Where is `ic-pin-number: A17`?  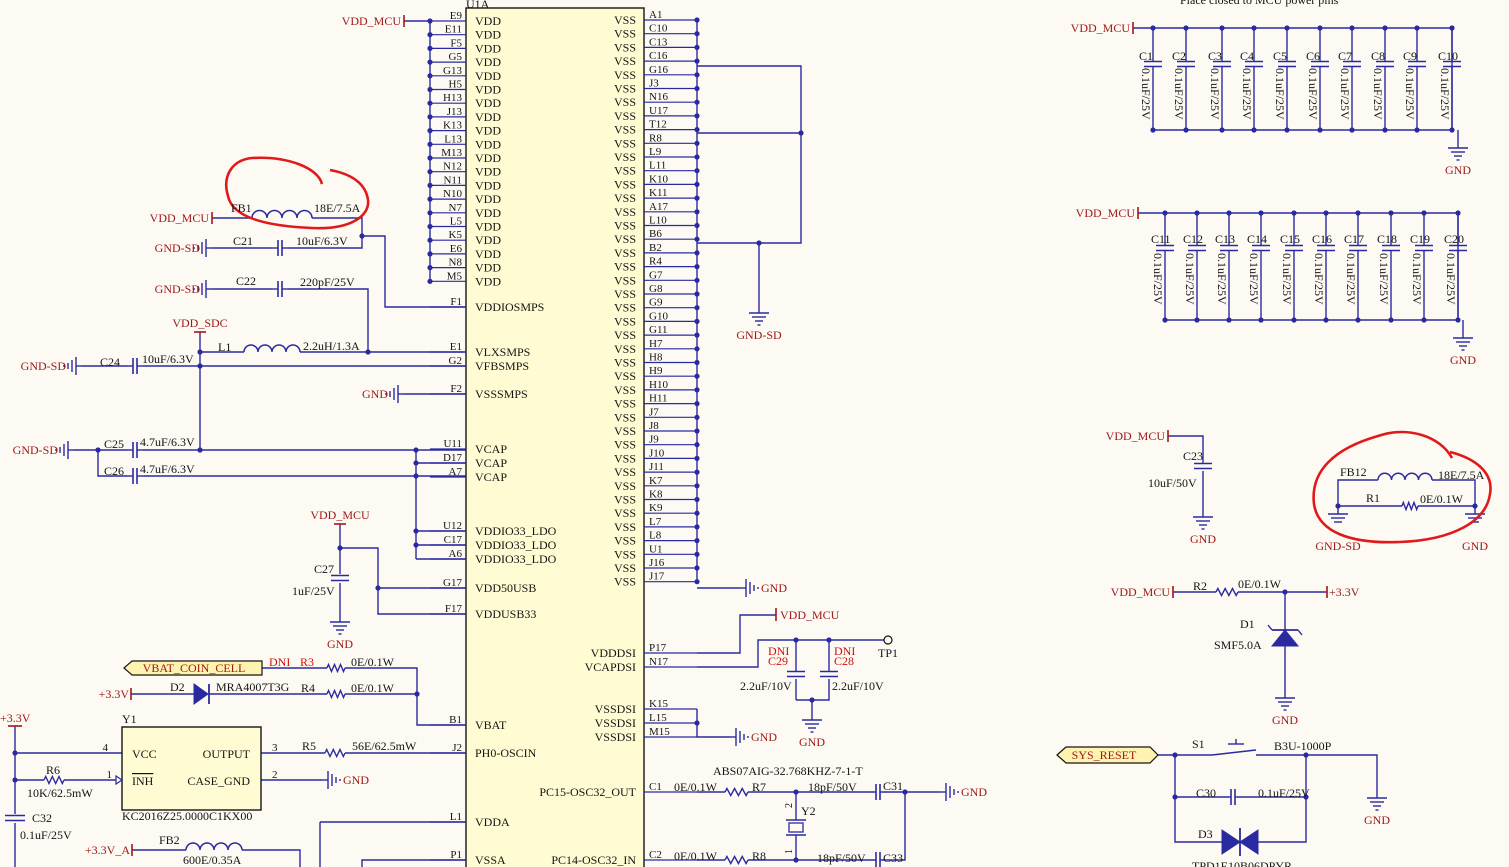 ic-pin-number: A17 is located at coordinates (658, 207).